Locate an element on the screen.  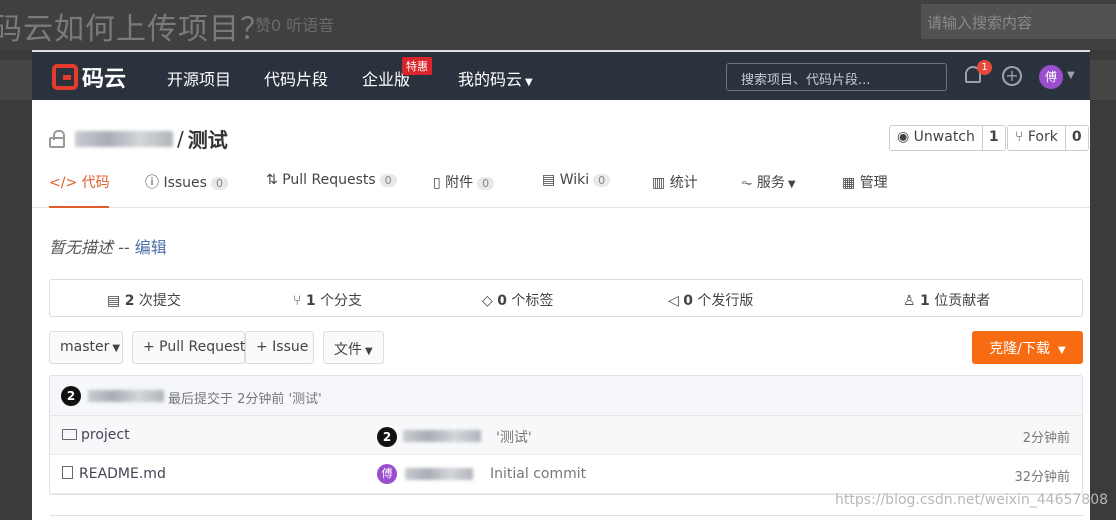
stat-releases: ◁ 0 个发行版 is located at coordinates (710, 300).